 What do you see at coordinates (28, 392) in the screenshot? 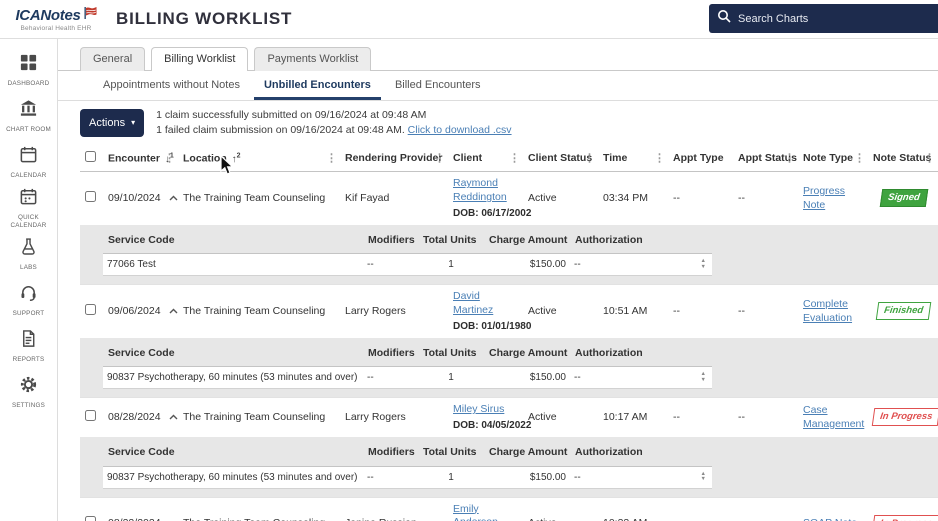
I see `sidebar-item-settings: SETTINGS` at bounding box center [28, 392].